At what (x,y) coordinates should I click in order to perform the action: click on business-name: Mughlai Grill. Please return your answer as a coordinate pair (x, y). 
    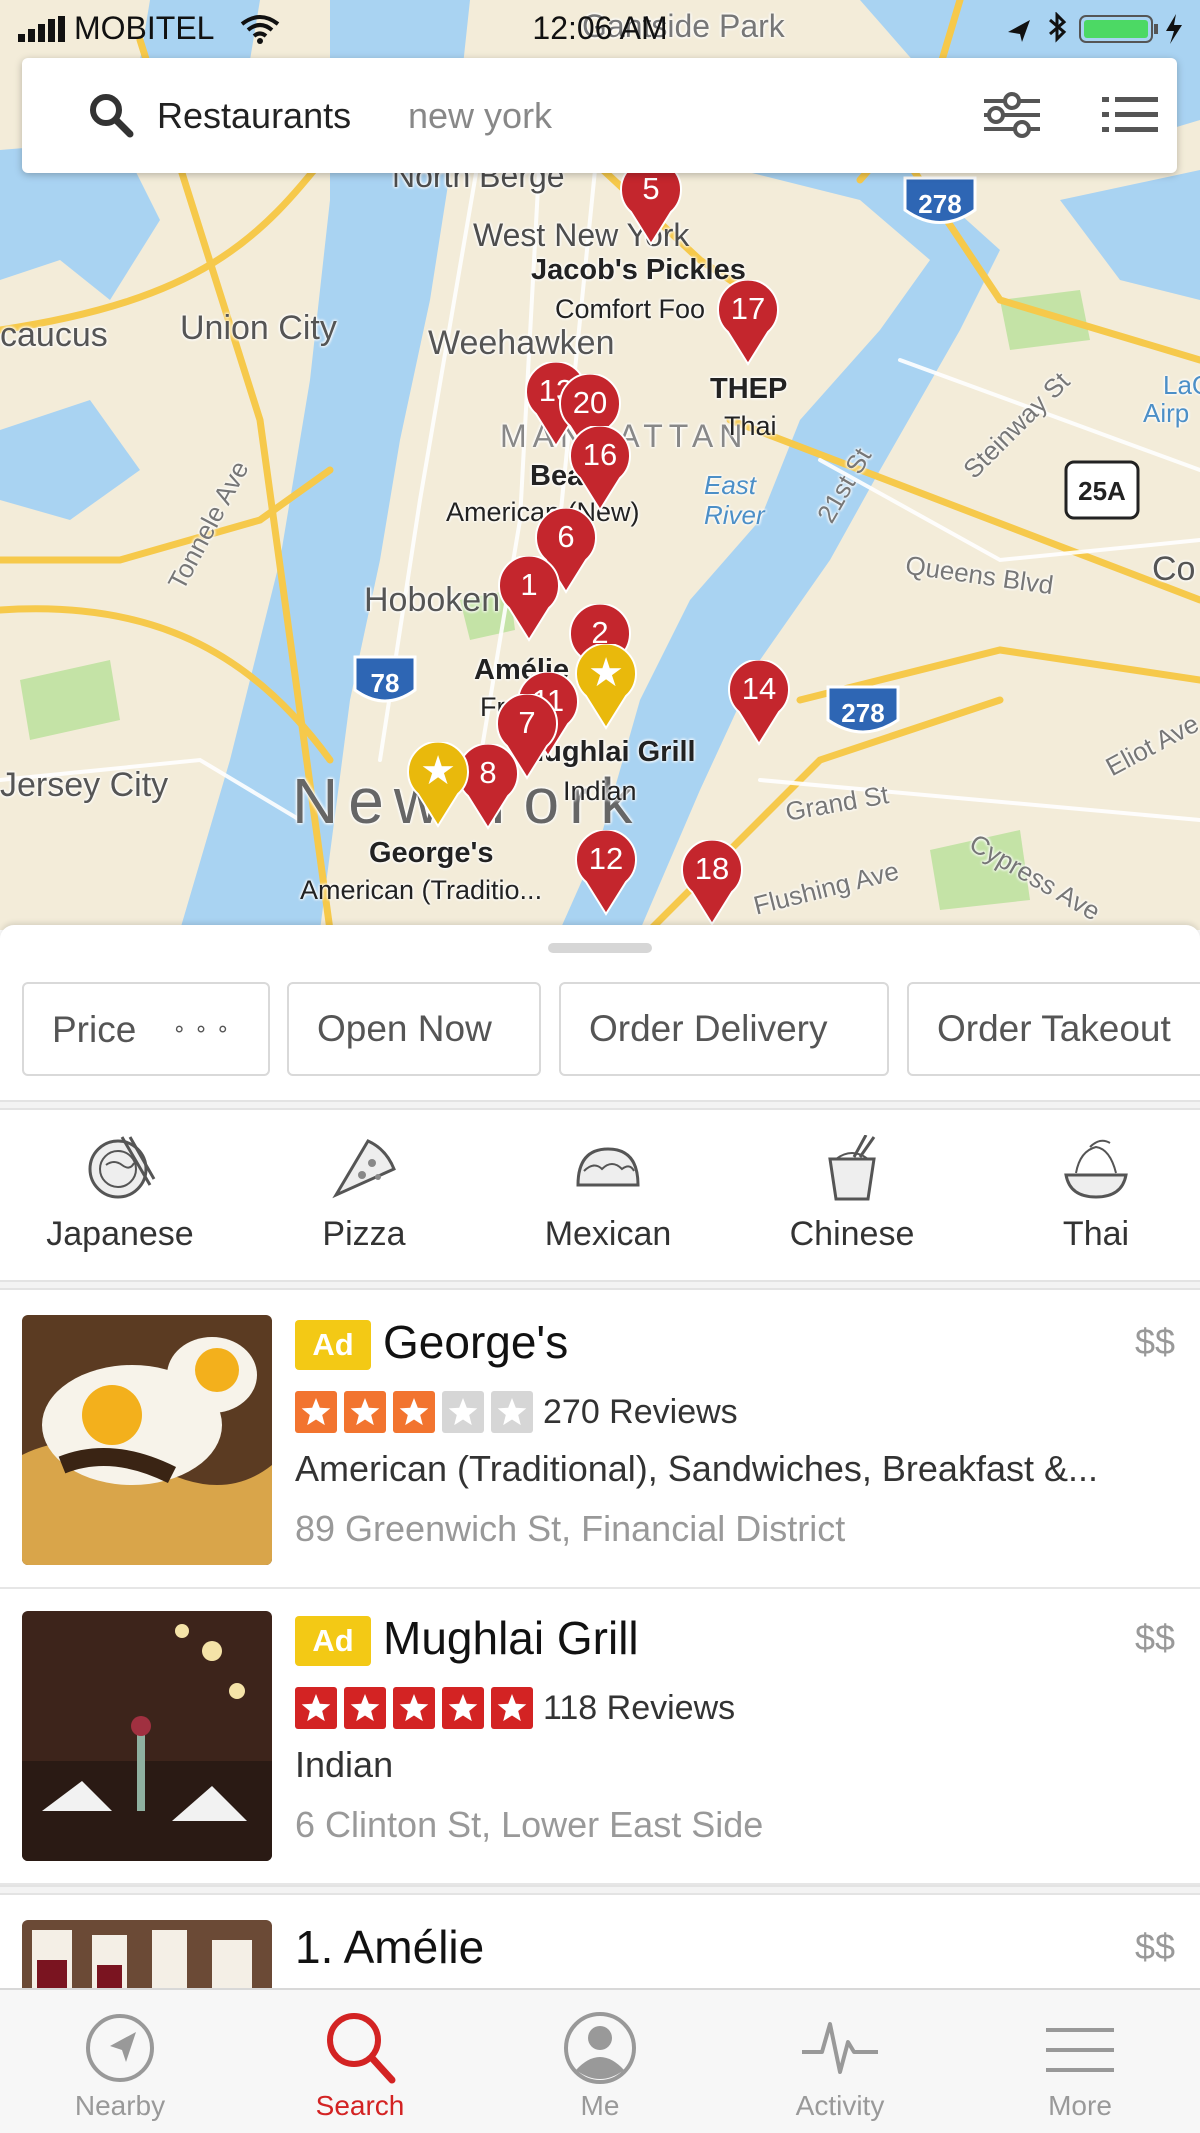
    Looking at the image, I should click on (511, 1638).